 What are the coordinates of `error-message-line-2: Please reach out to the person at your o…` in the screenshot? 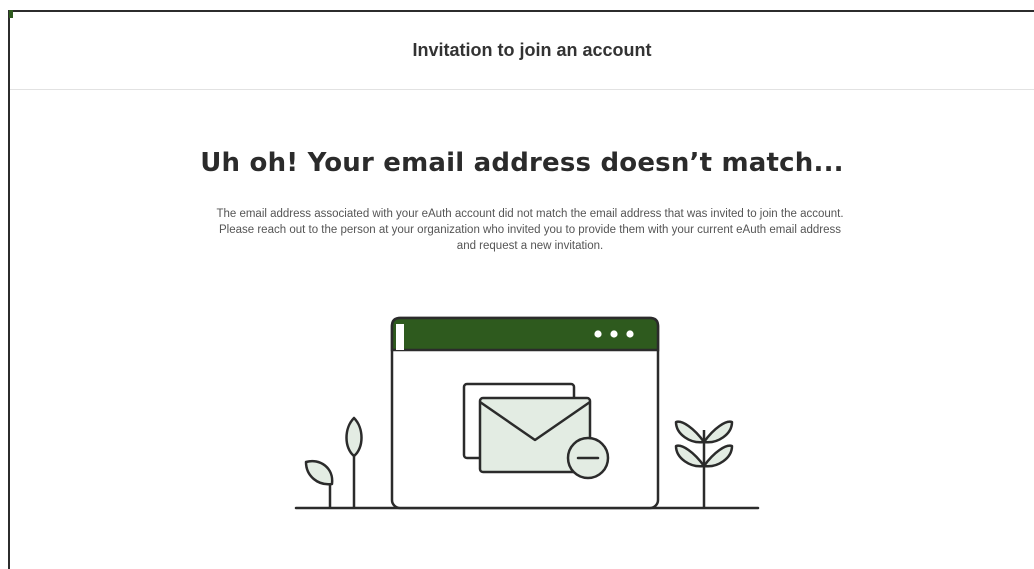 It's located at (530, 230).